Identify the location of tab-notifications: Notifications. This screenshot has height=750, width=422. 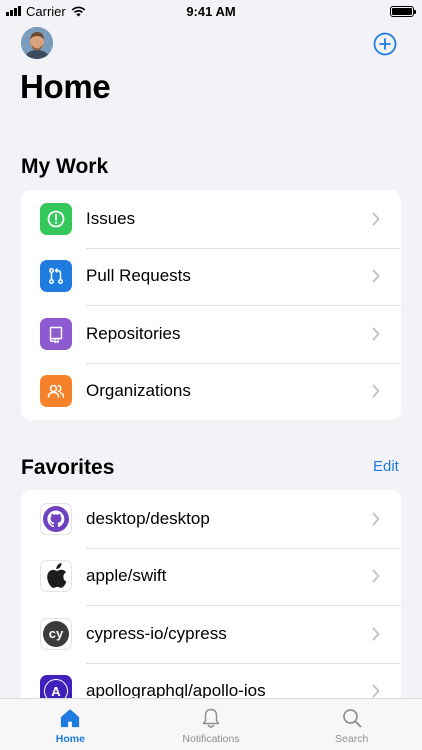
(211, 724).